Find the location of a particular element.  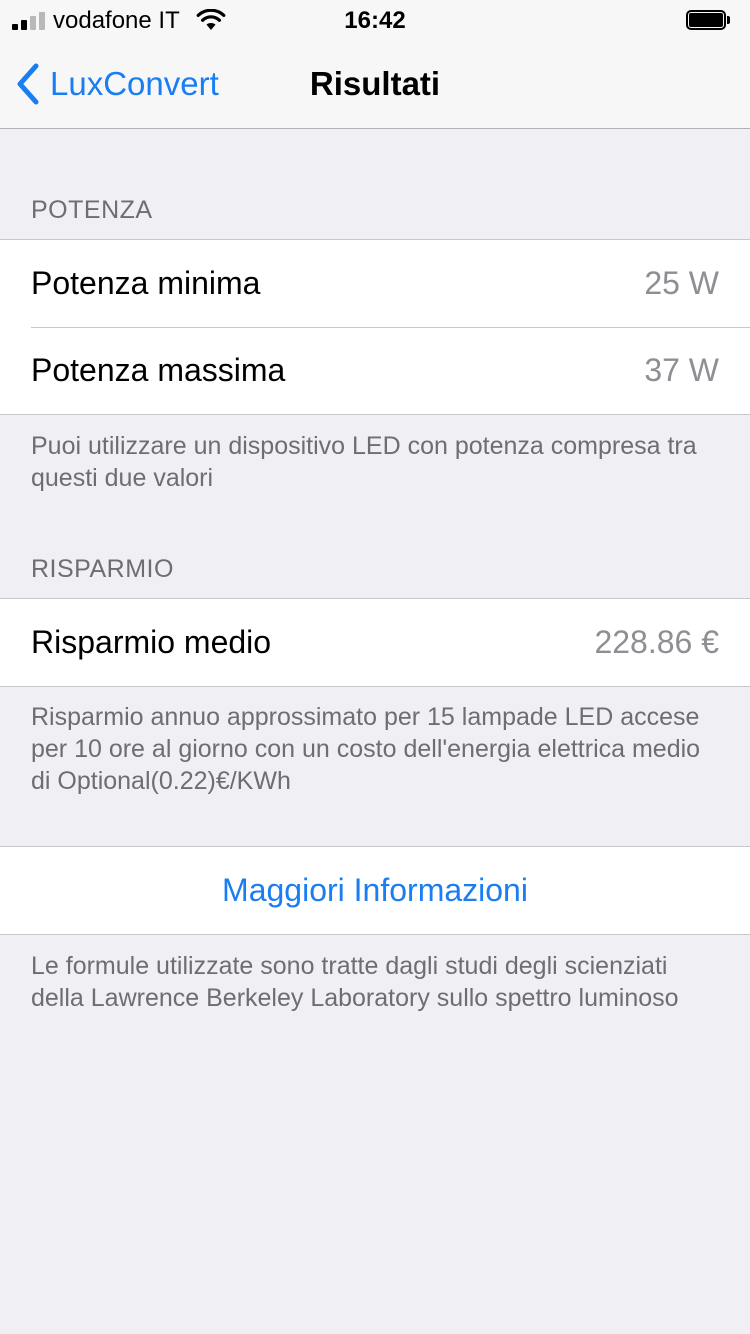

row-value: 228.86 € is located at coordinates (656, 642).